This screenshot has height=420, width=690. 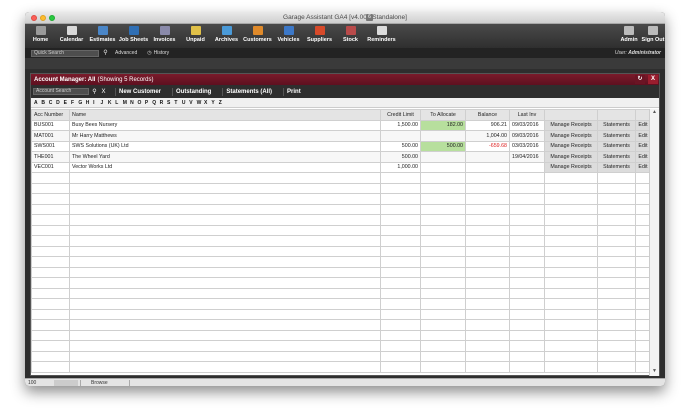 I want to click on alpha-filter-c: C, so click(x=52, y=103).